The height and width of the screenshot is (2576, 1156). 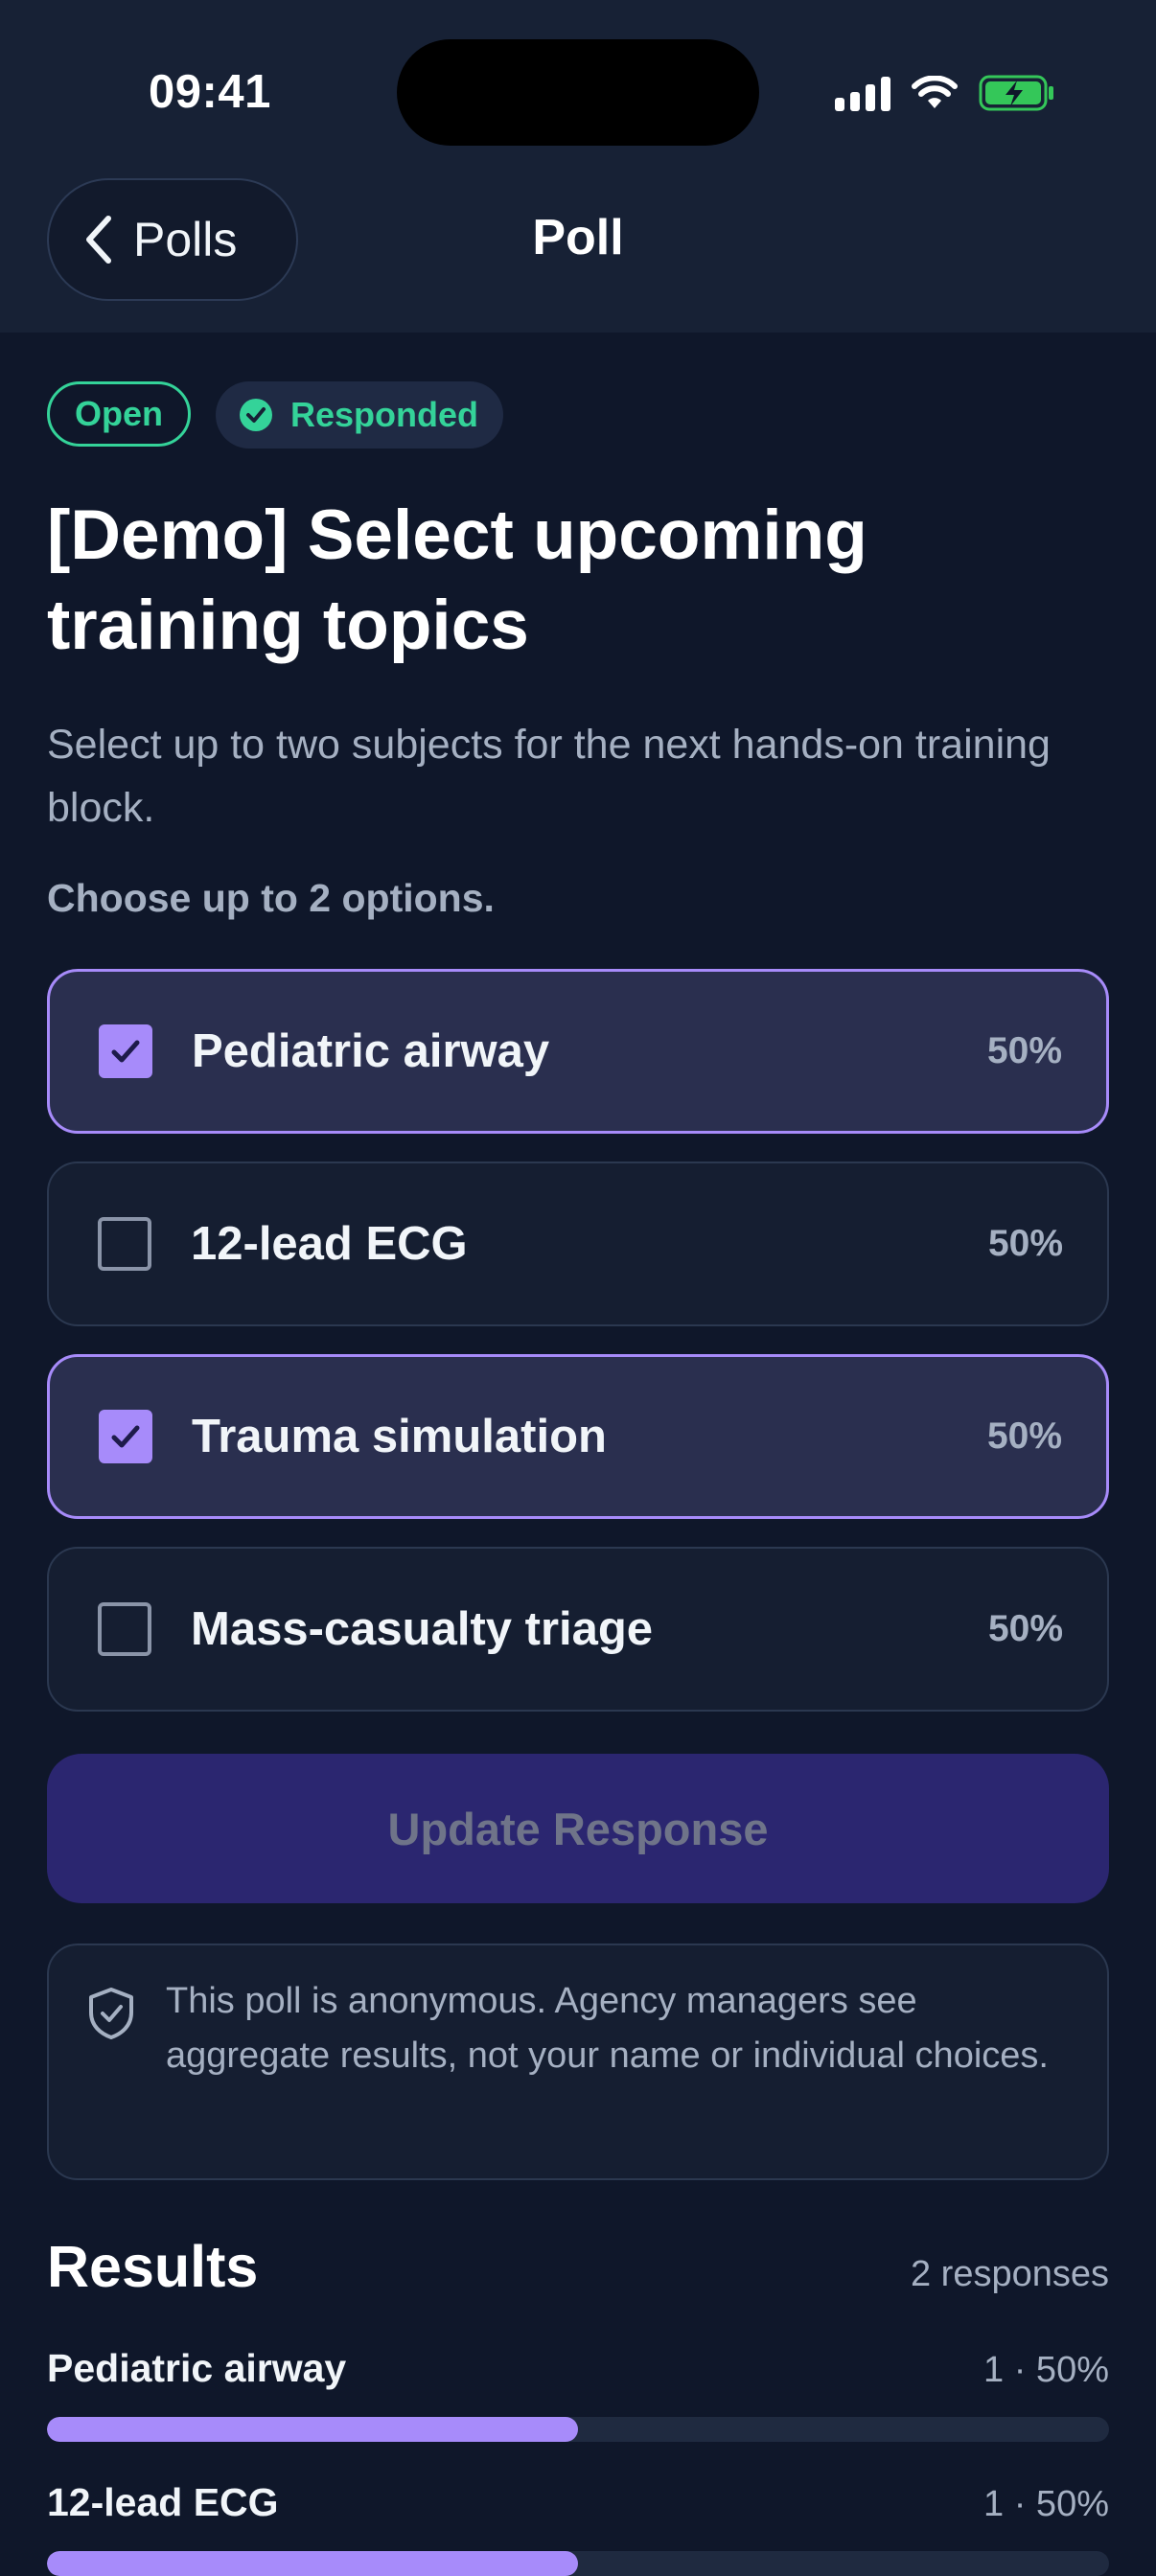 What do you see at coordinates (399, 1436) in the screenshot?
I see `option-label: Trauma simulation` at bounding box center [399, 1436].